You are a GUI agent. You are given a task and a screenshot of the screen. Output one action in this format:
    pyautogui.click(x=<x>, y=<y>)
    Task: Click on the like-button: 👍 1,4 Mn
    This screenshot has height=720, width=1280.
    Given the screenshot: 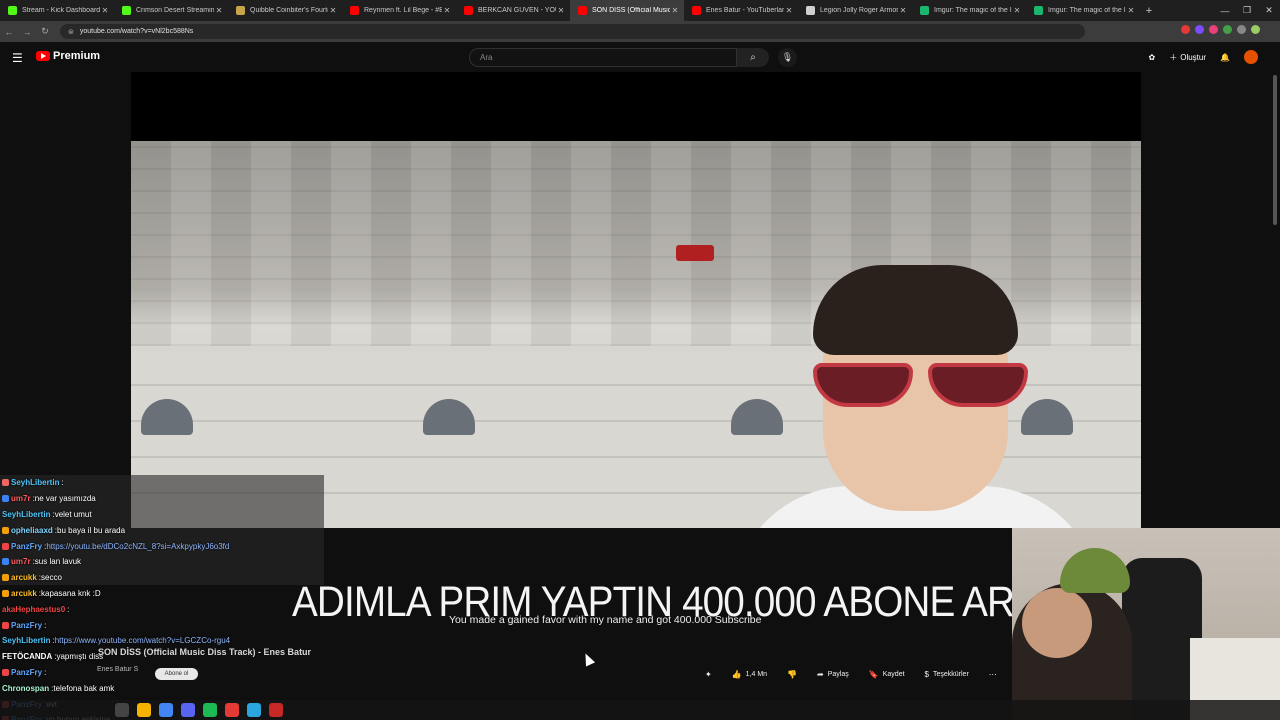 What is the action you would take?
    pyautogui.click(x=749, y=674)
    